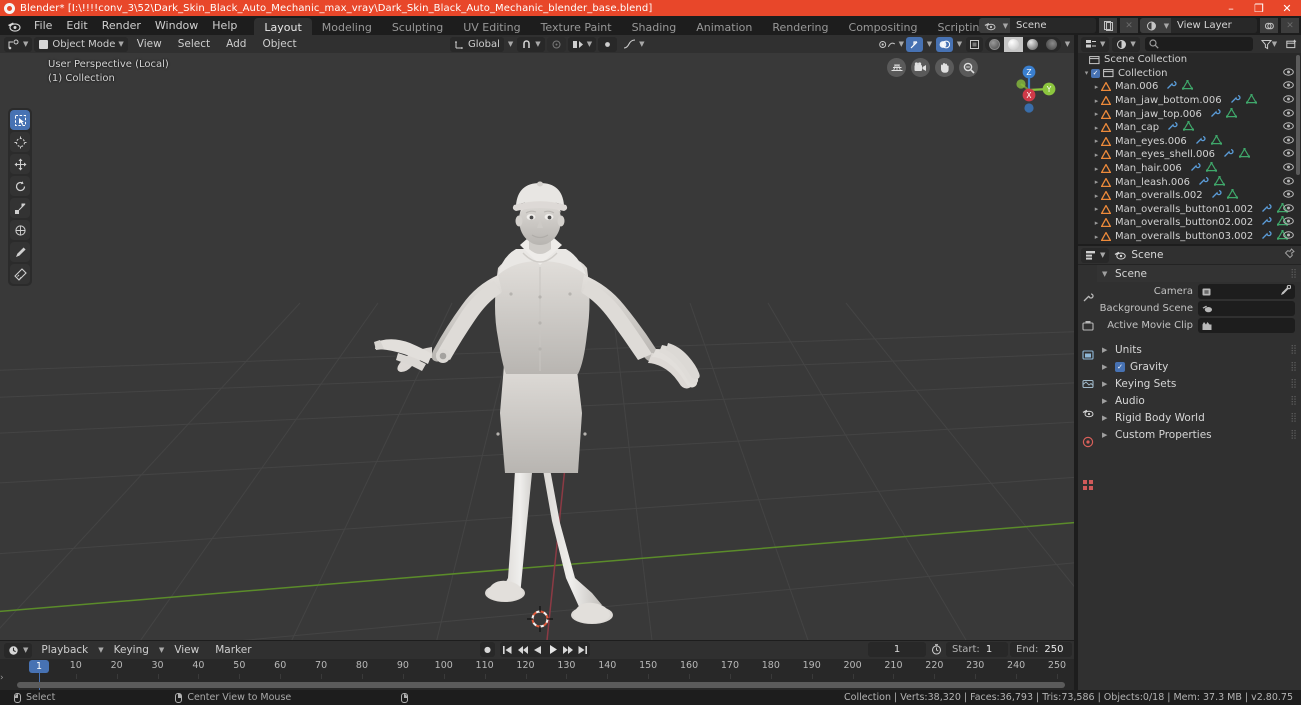 The width and height of the screenshot is (1301, 705). Describe the element at coordinates (977, 649) in the screenshot. I see `start-frame-field: Start: 1` at that location.